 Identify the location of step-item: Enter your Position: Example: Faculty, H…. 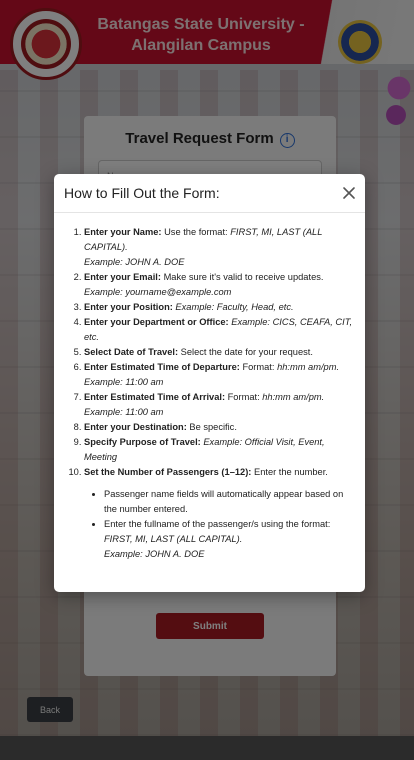
(218, 307).